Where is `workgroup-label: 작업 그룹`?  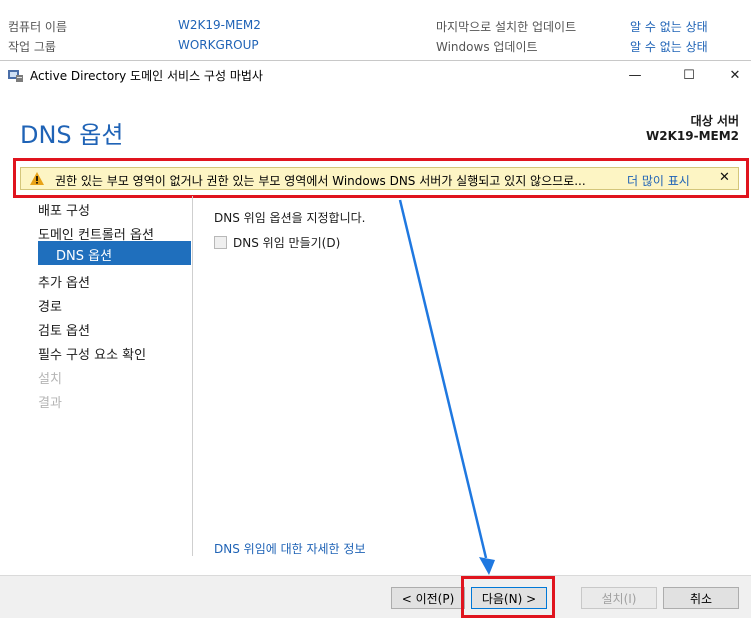 workgroup-label: 작업 그룹 is located at coordinates (32, 47).